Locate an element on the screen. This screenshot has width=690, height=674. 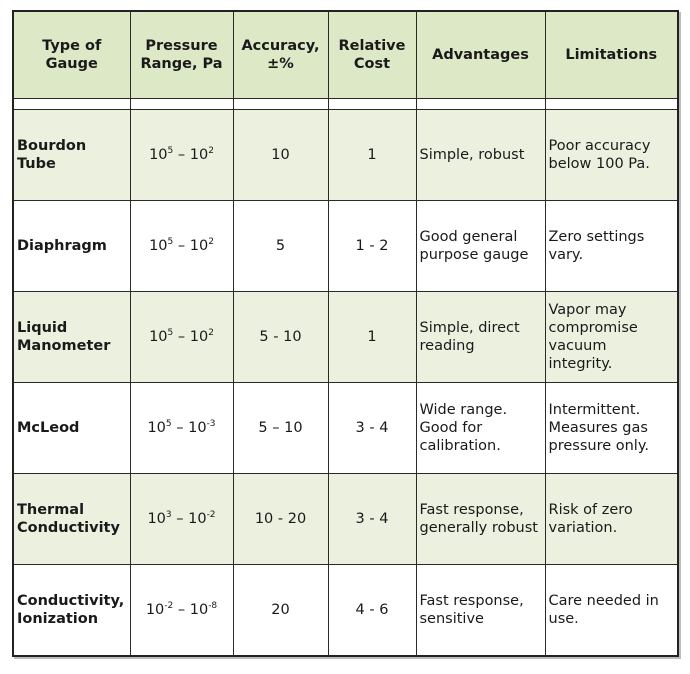
accuracy-cell: 5 – 10 is located at coordinates (280, 428).